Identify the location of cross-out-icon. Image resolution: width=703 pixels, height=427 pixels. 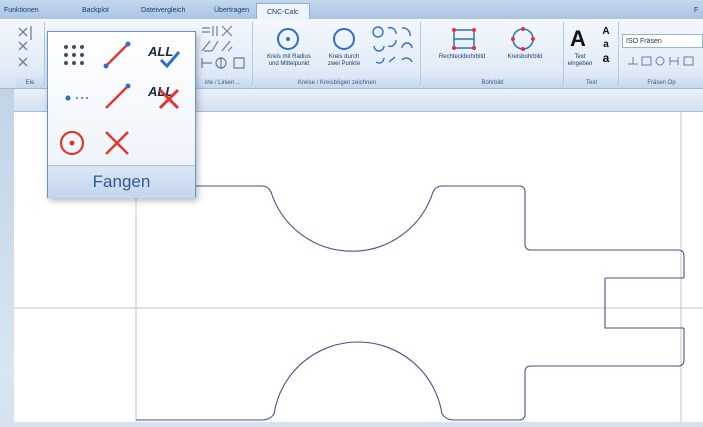
(169, 99).